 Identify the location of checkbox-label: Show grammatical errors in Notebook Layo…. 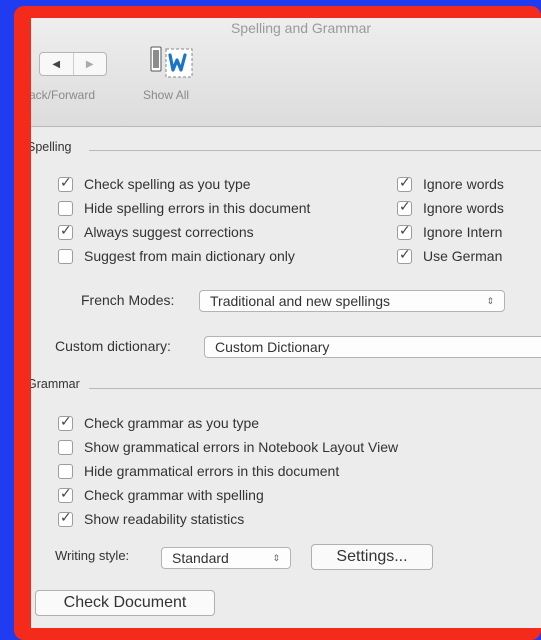
(241, 447).